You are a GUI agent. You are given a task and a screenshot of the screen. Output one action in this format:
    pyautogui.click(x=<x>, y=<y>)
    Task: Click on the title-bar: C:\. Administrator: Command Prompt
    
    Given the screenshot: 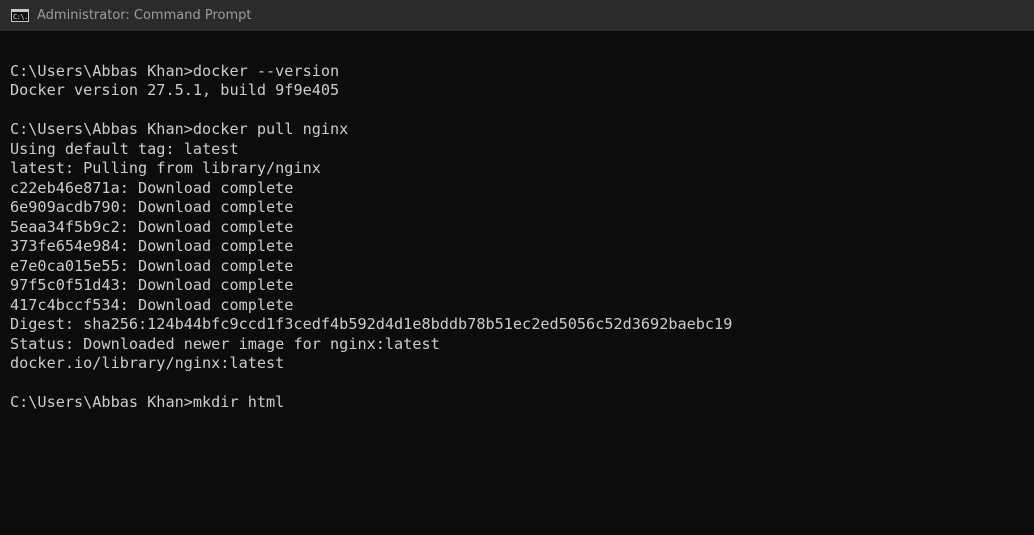 What is the action you would take?
    pyautogui.click(x=517, y=15)
    